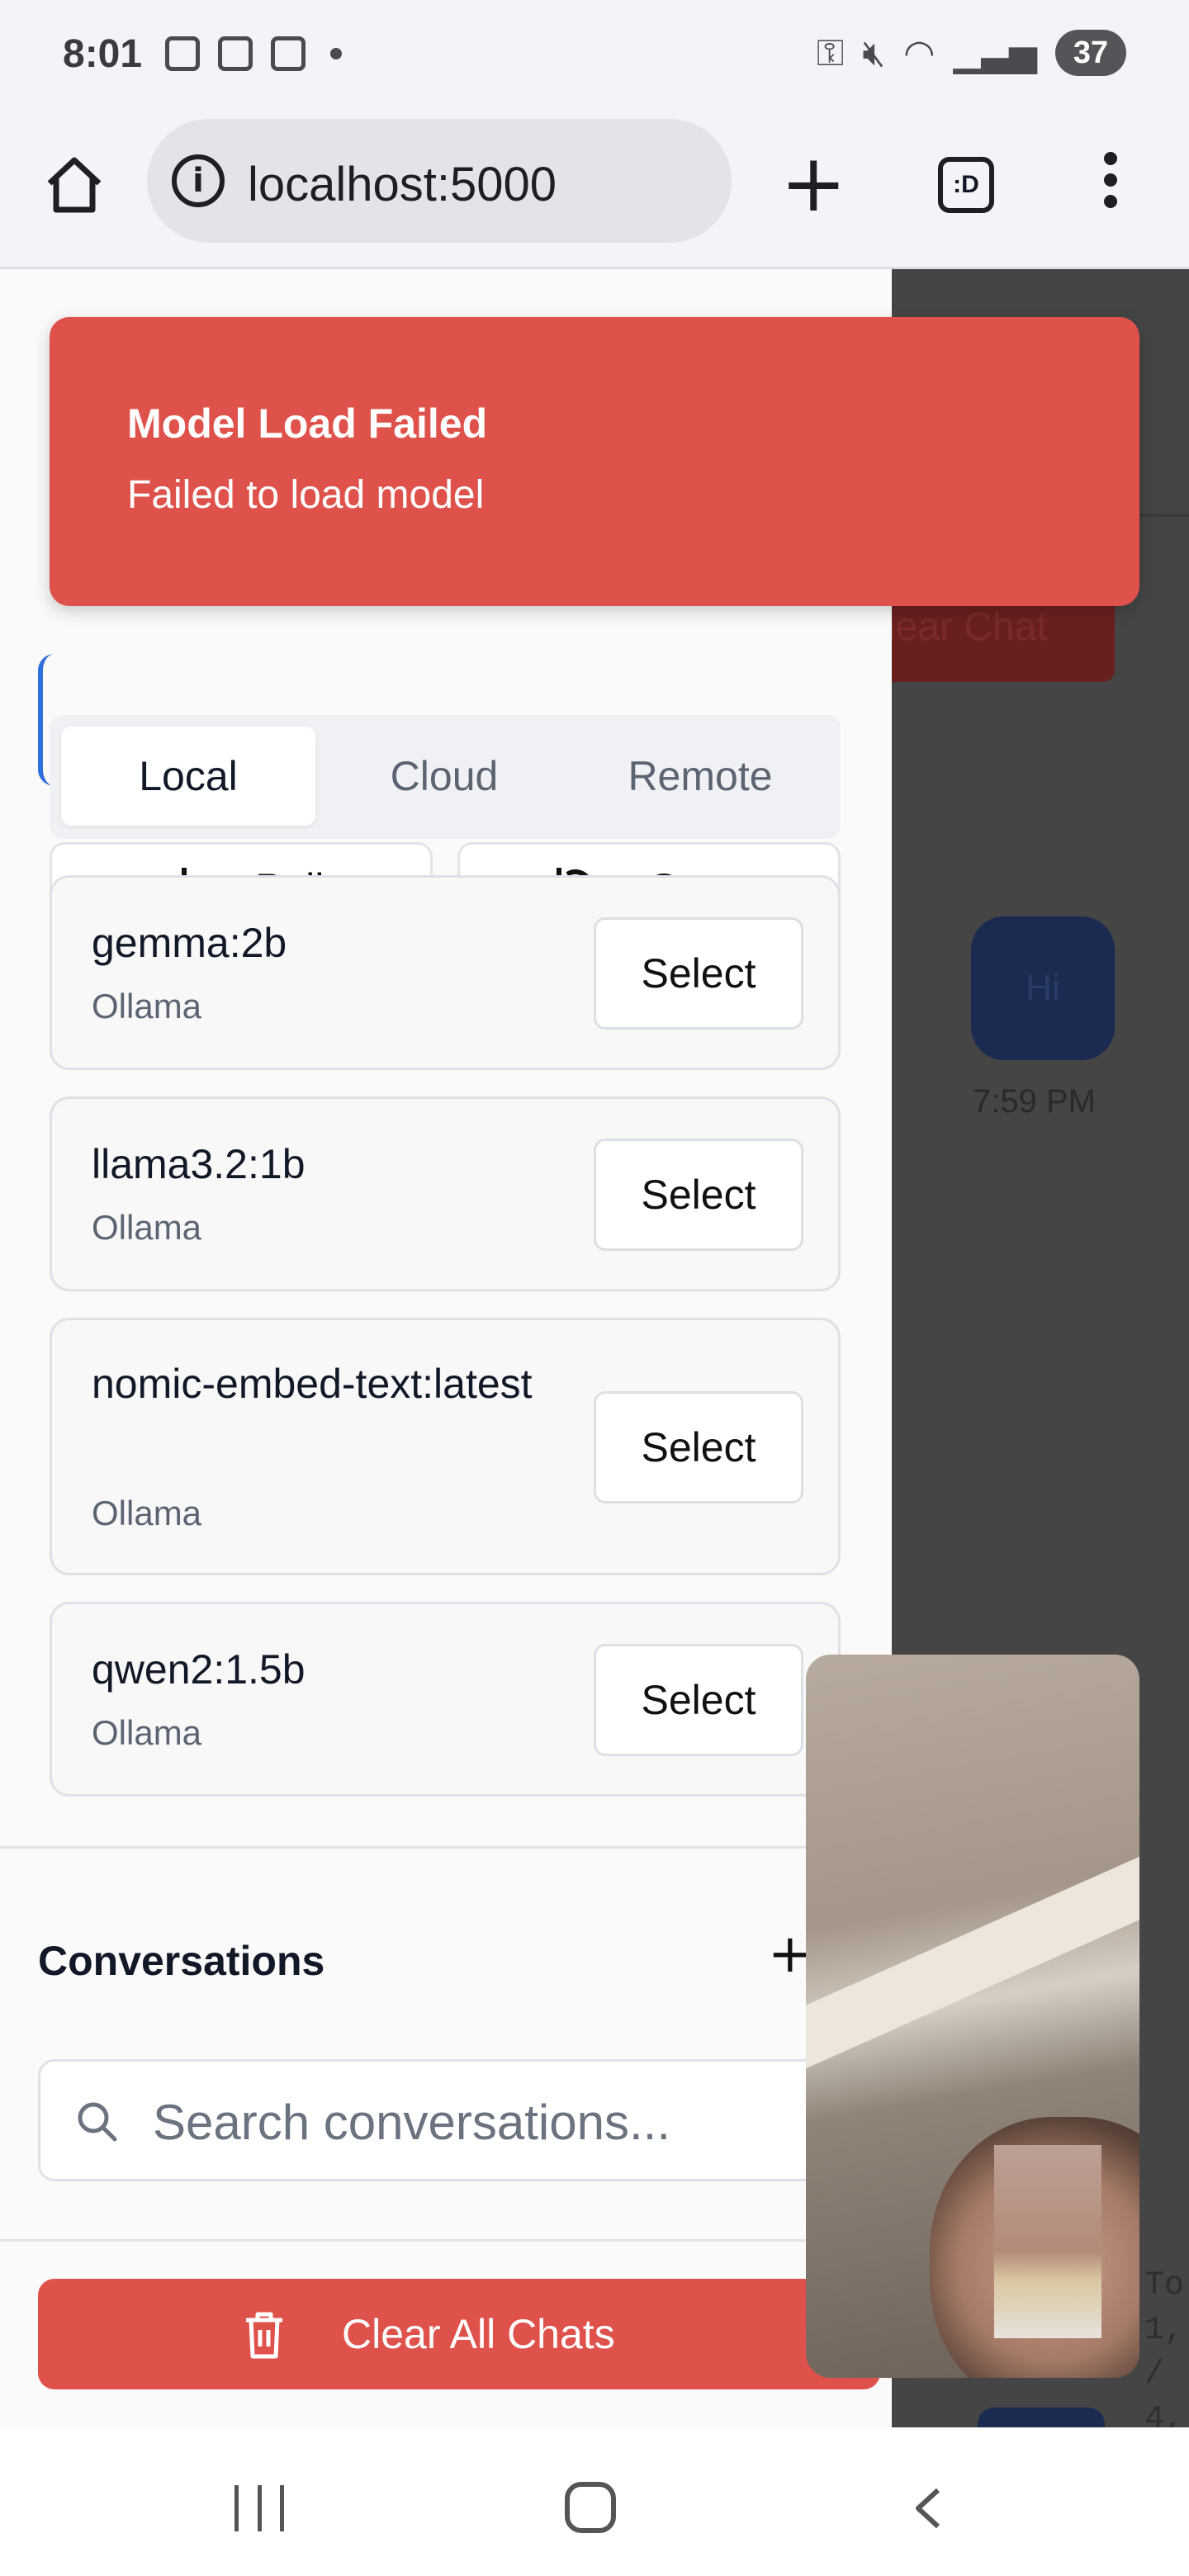 The width and height of the screenshot is (1189, 2576). Describe the element at coordinates (445, 1699) in the screenshot. I see `model-card: qwen2:1.5b Ollama Select` at that location.